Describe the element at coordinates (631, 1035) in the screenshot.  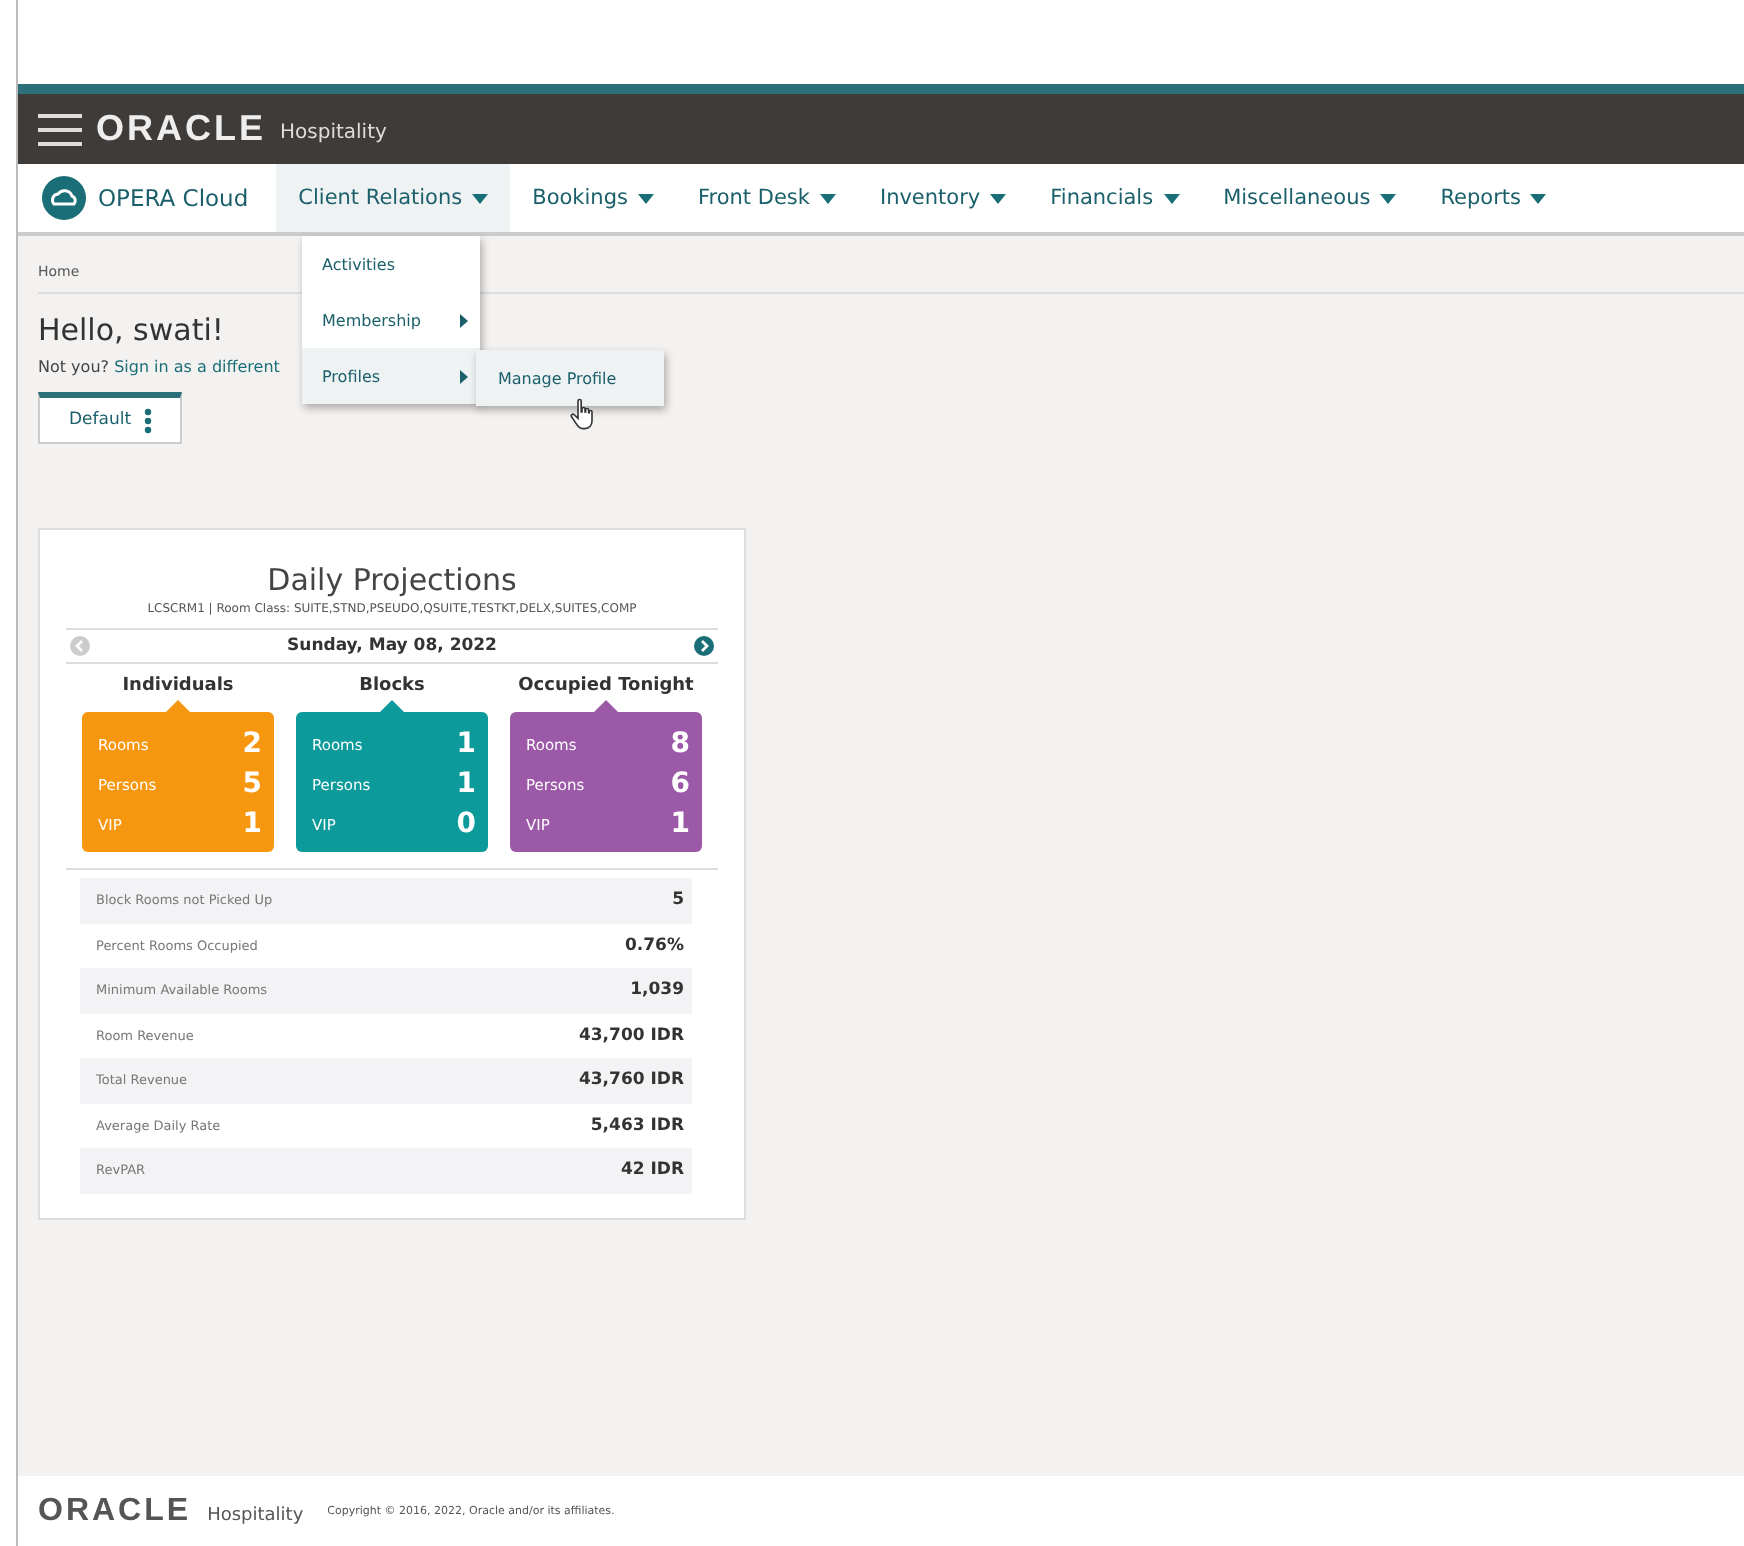
I see `stat-value: 43,700 IDR` at that location.